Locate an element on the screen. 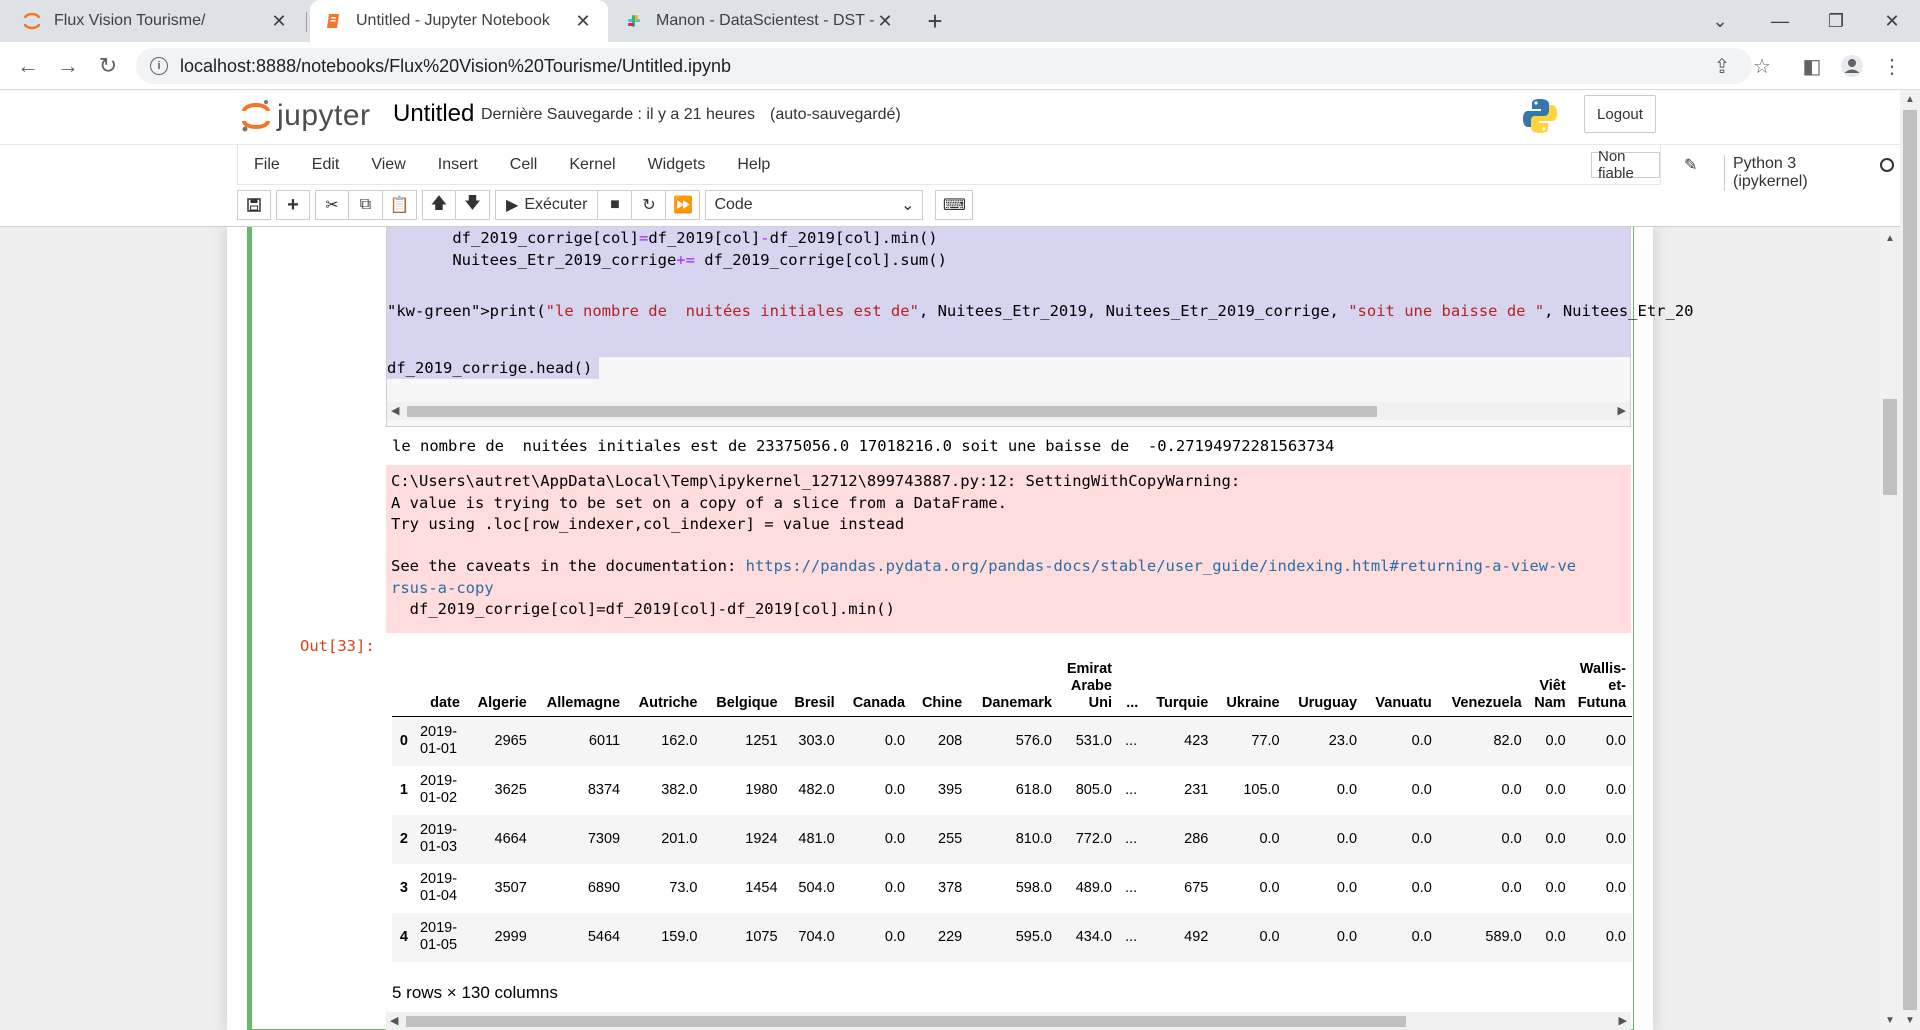  side-panel-icon: ◧ is located at coordinates (1812, 66).